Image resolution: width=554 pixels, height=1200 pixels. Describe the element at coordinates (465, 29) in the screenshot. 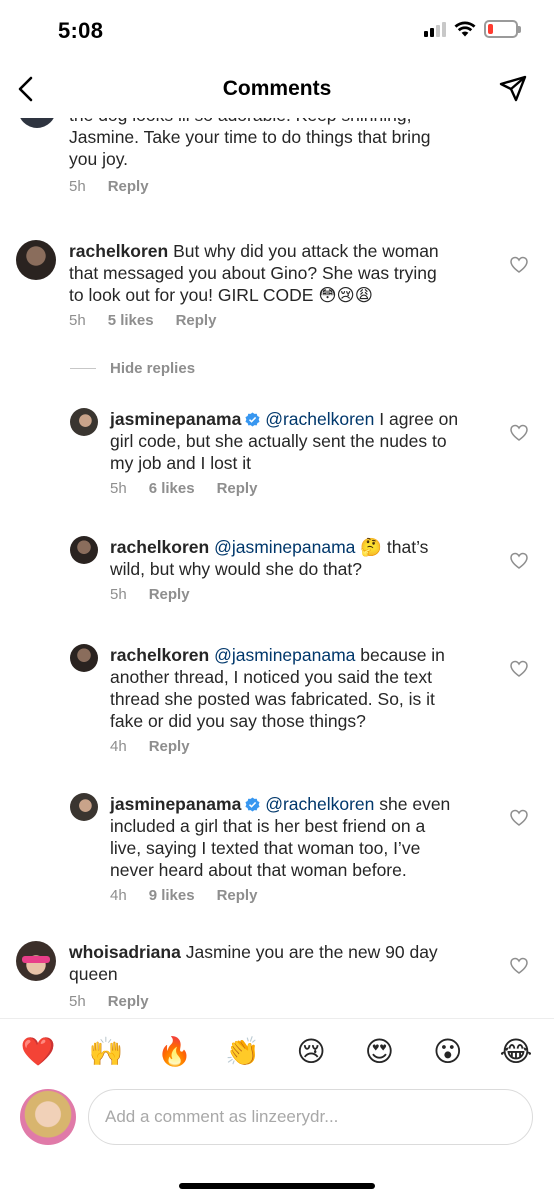

I see `wifi-icon` at that location.